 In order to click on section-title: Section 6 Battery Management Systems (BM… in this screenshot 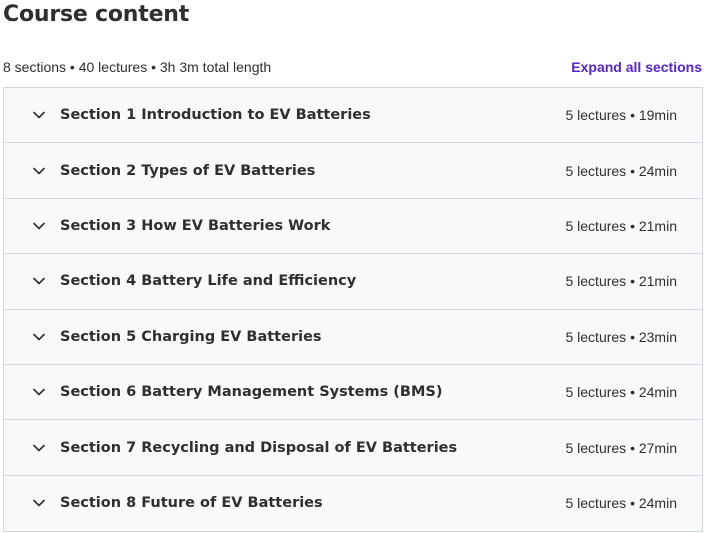, I will do `click(251, 392)`.